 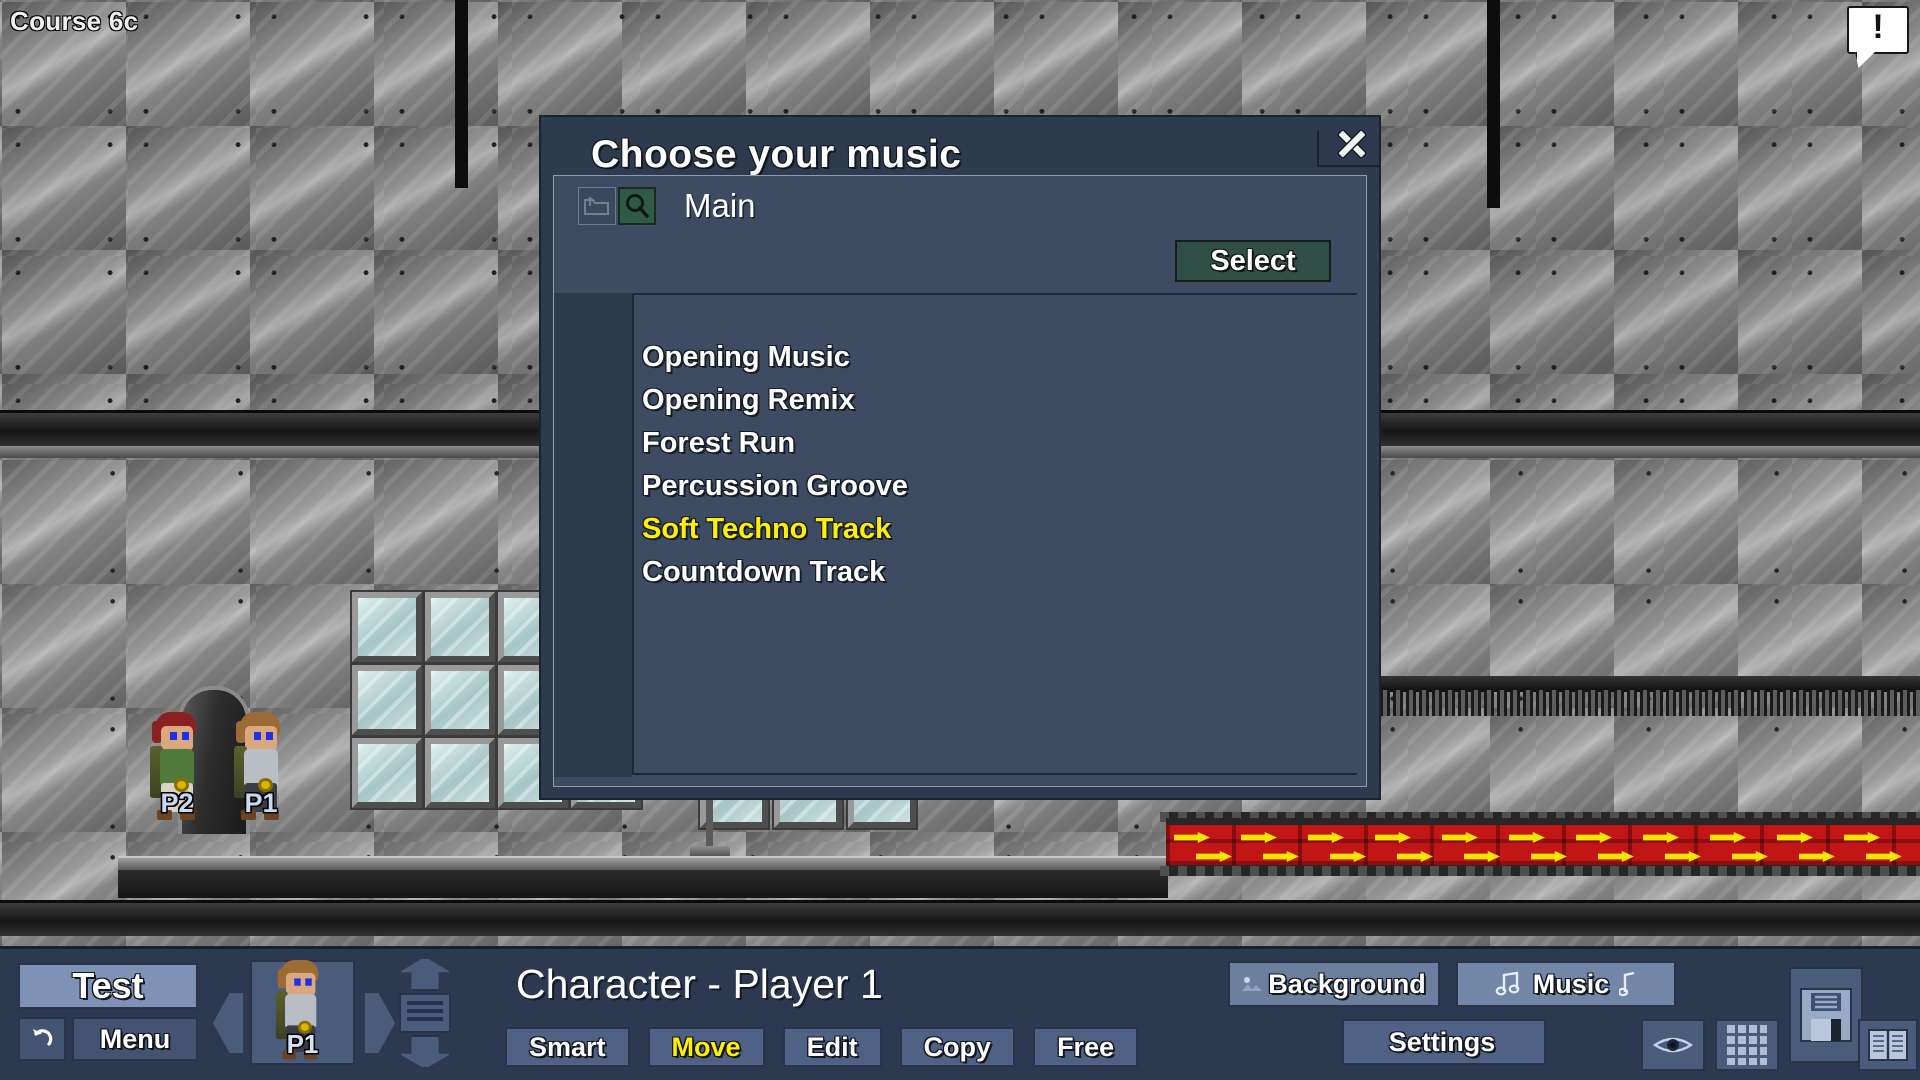 I want to click on player-sprite-p1: P1, so click(x=261, y=767).